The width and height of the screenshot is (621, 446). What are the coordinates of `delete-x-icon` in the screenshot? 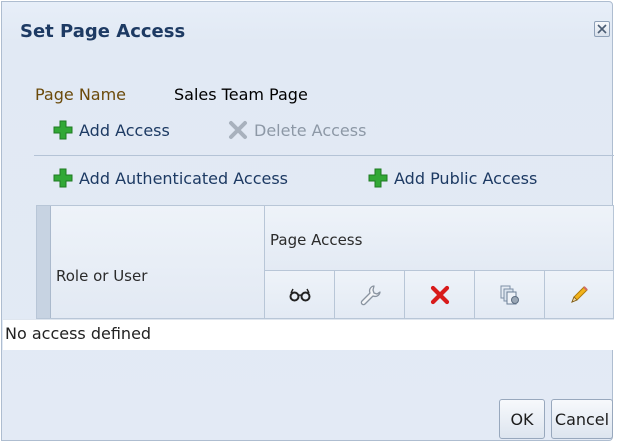 It's located at (238, 130).